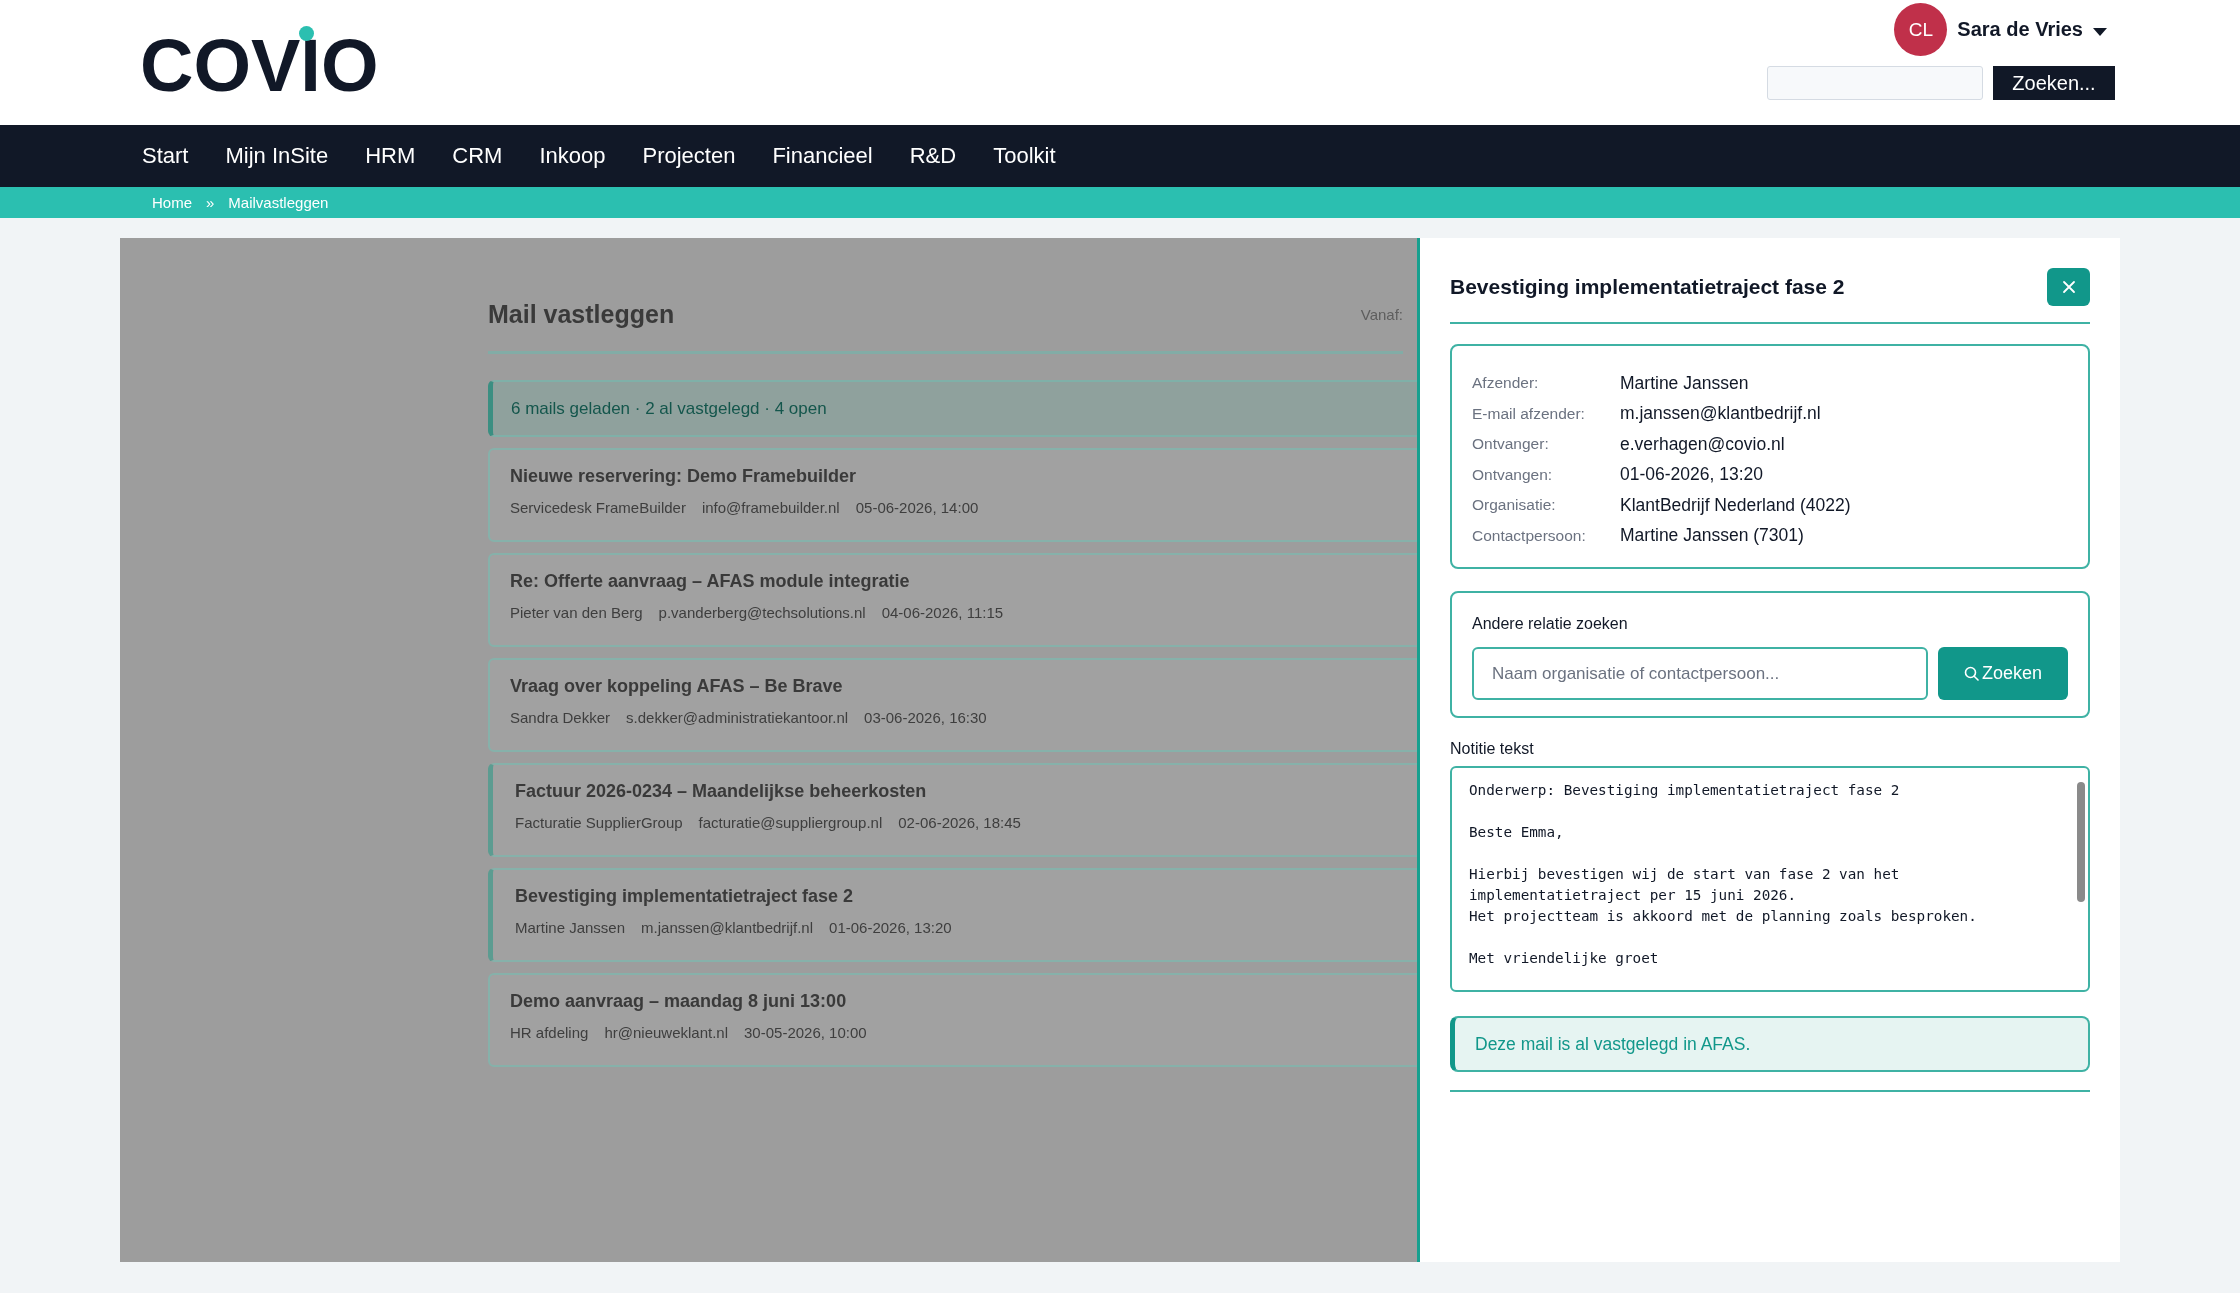  I want to click on field-value: e.verhagen@covio.nl, so click(1702, 444).